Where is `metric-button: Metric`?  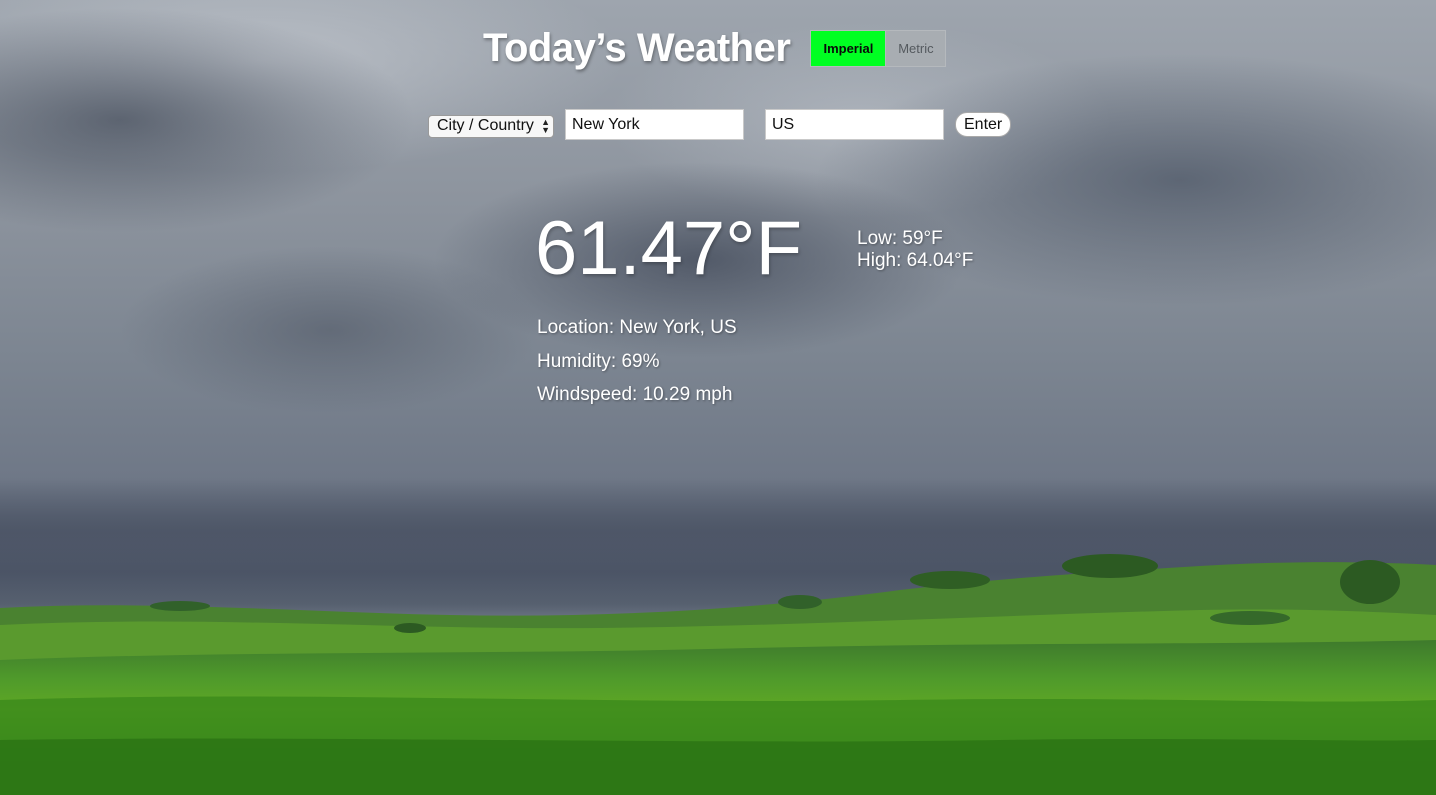
metric-button: Metric is located at coordinates (916, 48).